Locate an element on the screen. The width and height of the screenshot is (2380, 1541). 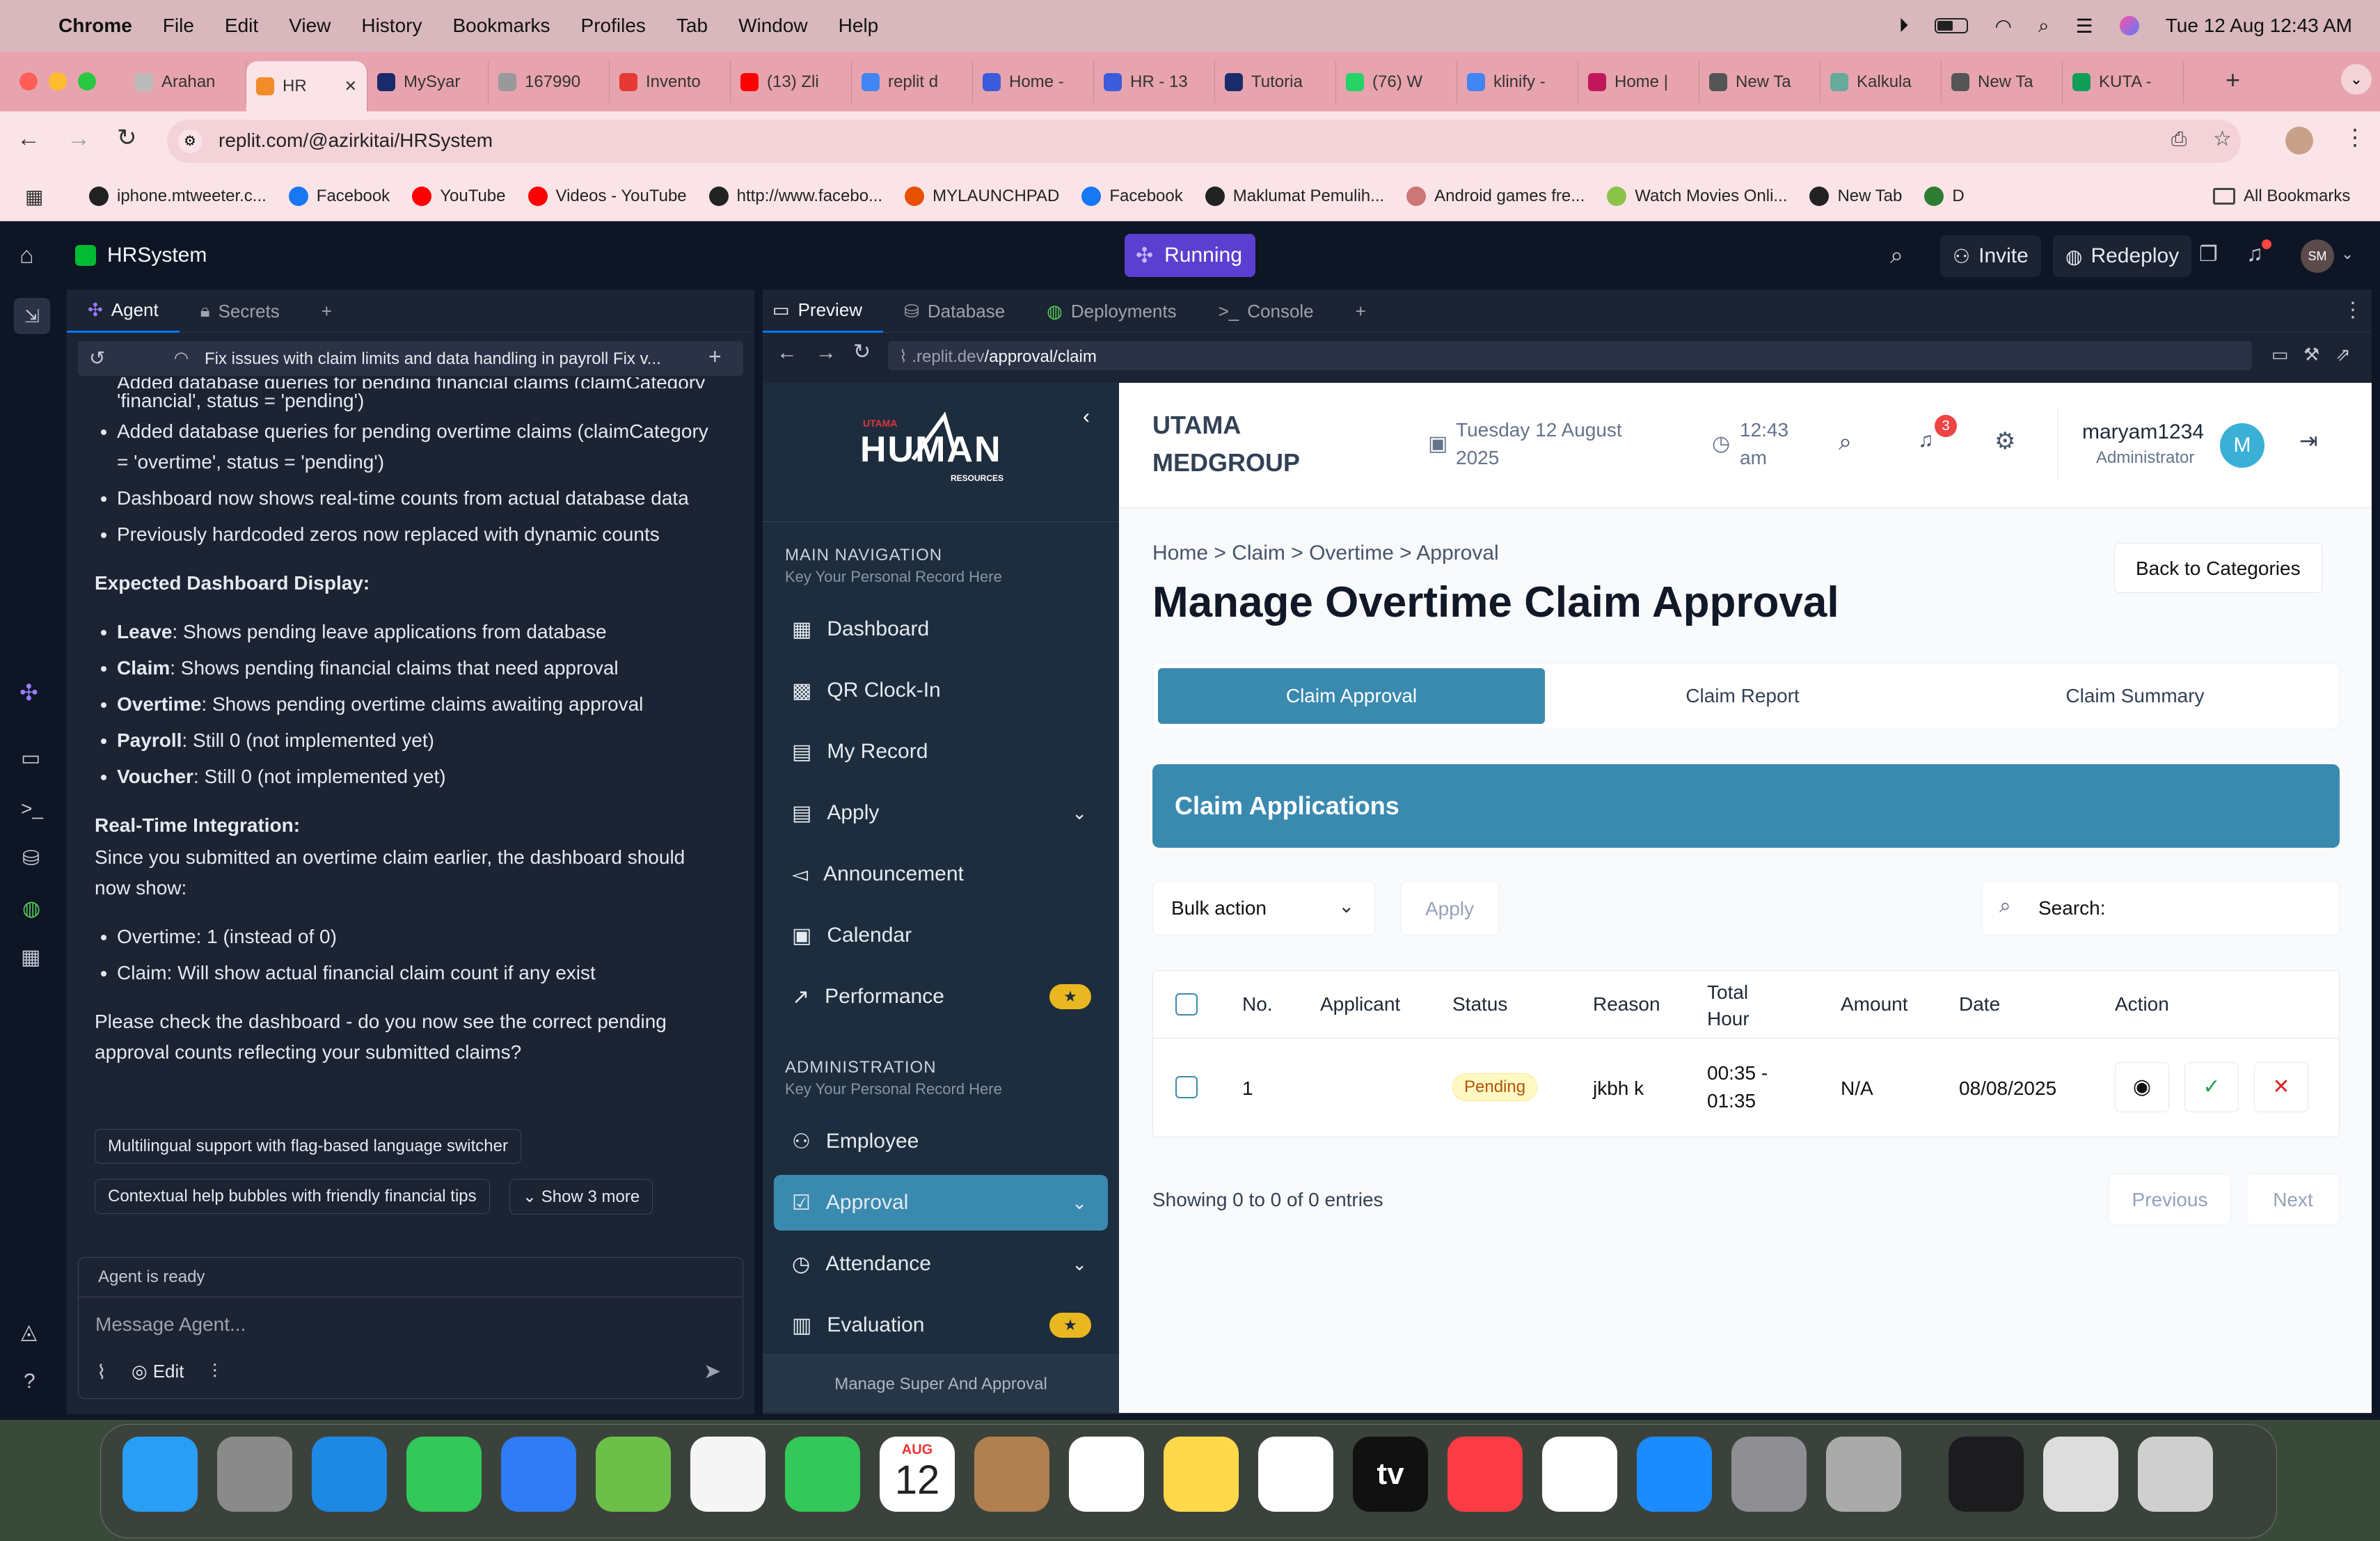
column-header-date: Date is located at coordinates (1980, 1004).